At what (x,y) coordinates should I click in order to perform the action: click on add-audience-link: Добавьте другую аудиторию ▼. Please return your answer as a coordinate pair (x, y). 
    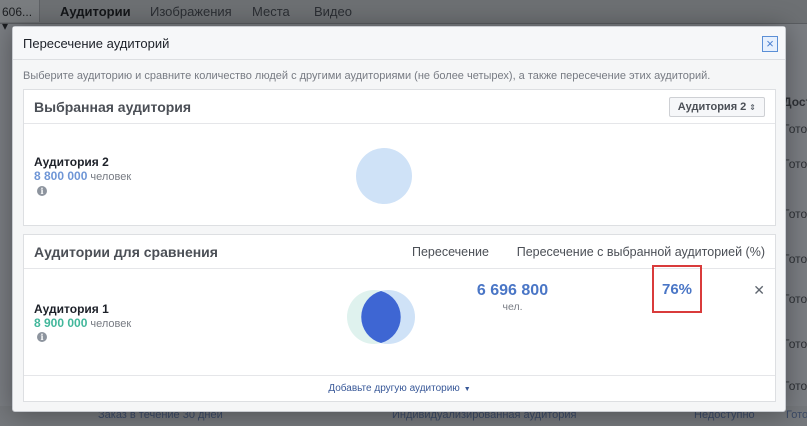
    Looking at the image, I should click on (399, 388).